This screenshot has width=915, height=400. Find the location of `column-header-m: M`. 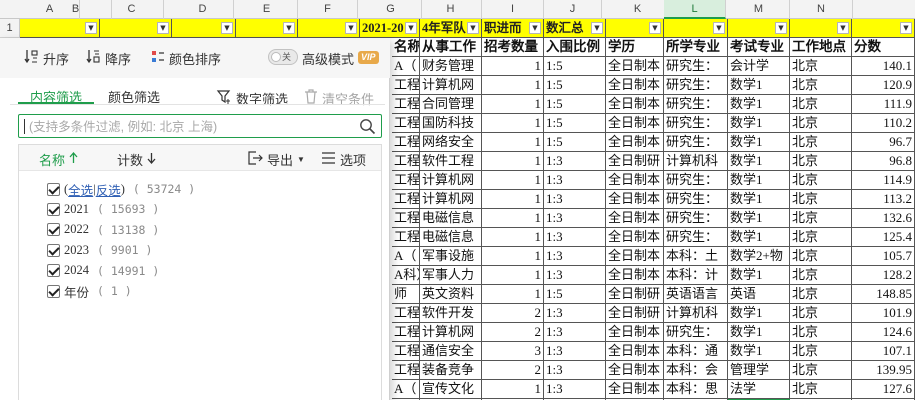

column-header-m: M is located at coordinates (759, 9).